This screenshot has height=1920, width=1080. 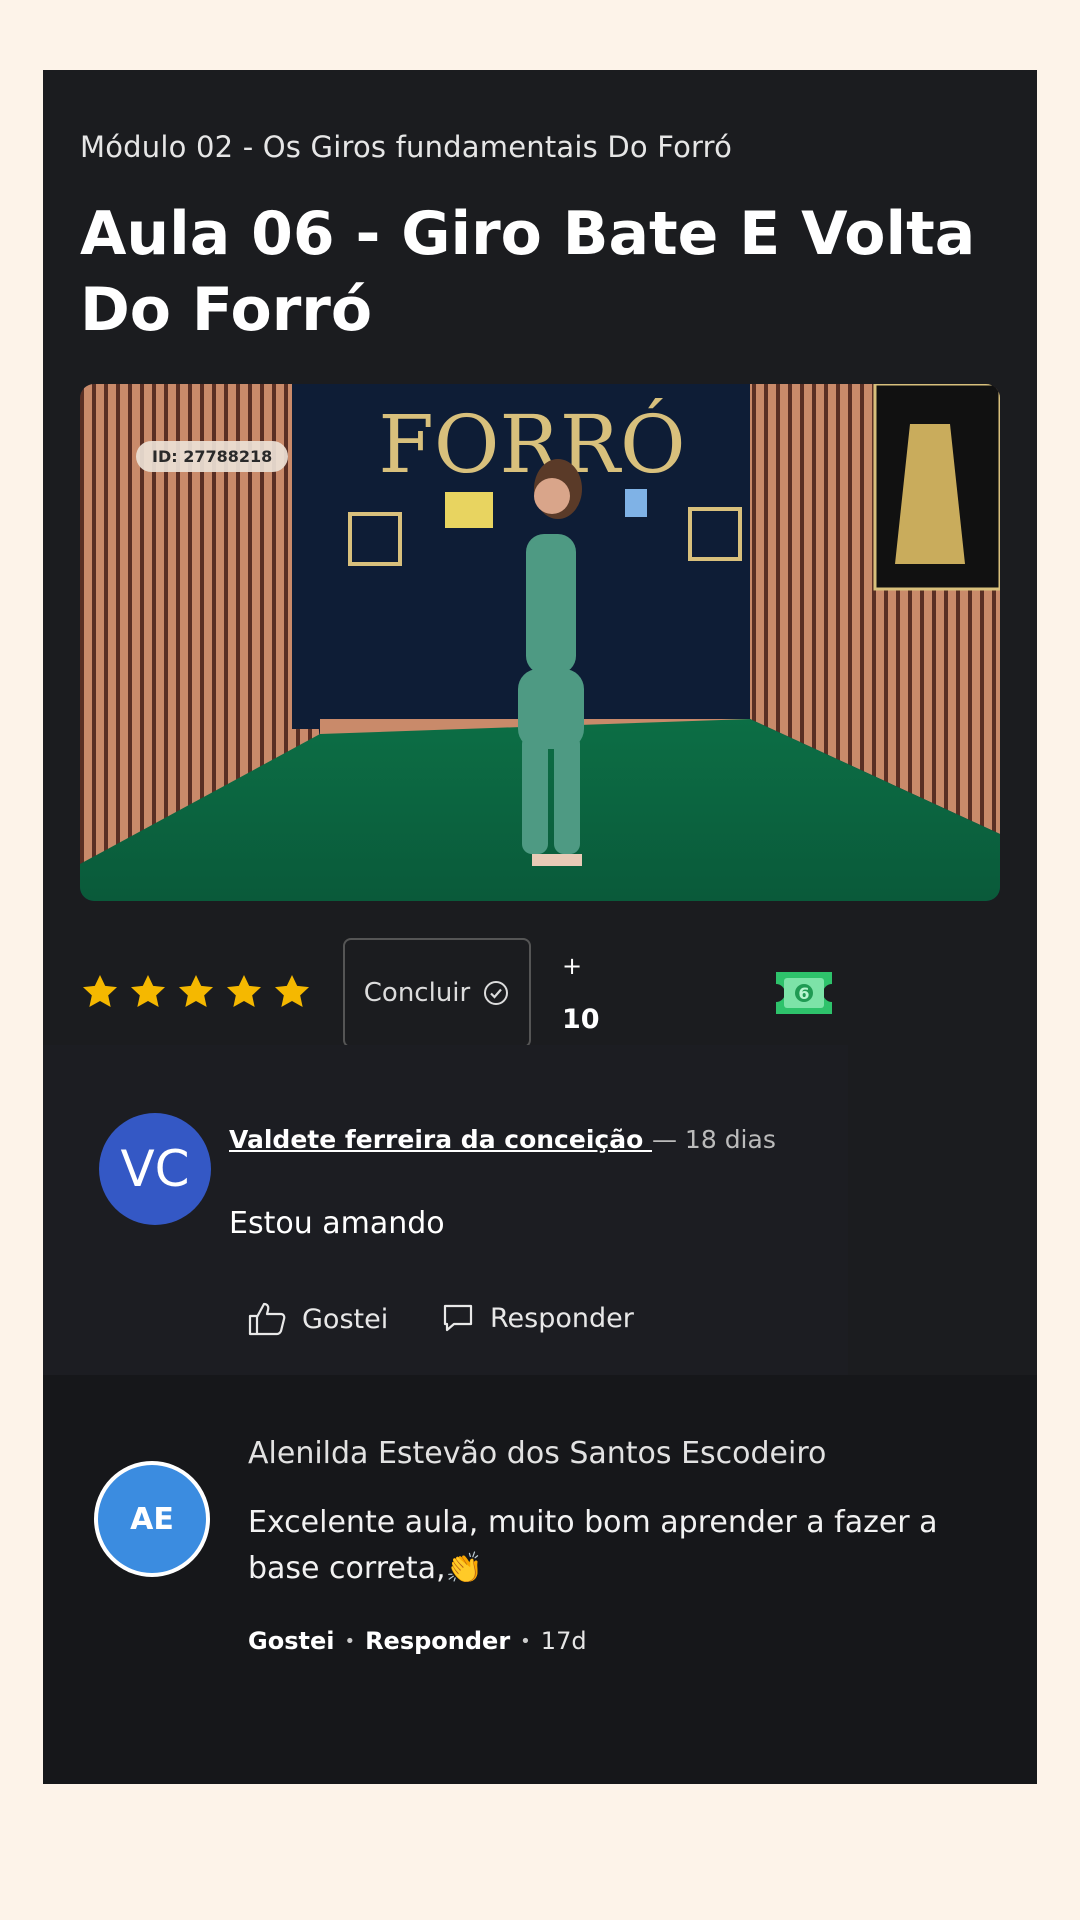 What do you see at coordinates (345, 1319) in the screenshot?
I see `like-label: Gostei` at bounding box center [345, 1319].